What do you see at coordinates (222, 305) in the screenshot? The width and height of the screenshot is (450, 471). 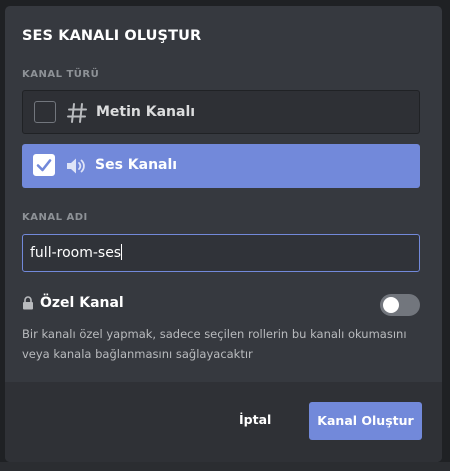 I see `private-channel-row: Özel Kanal` at bounding box center [222, 305].